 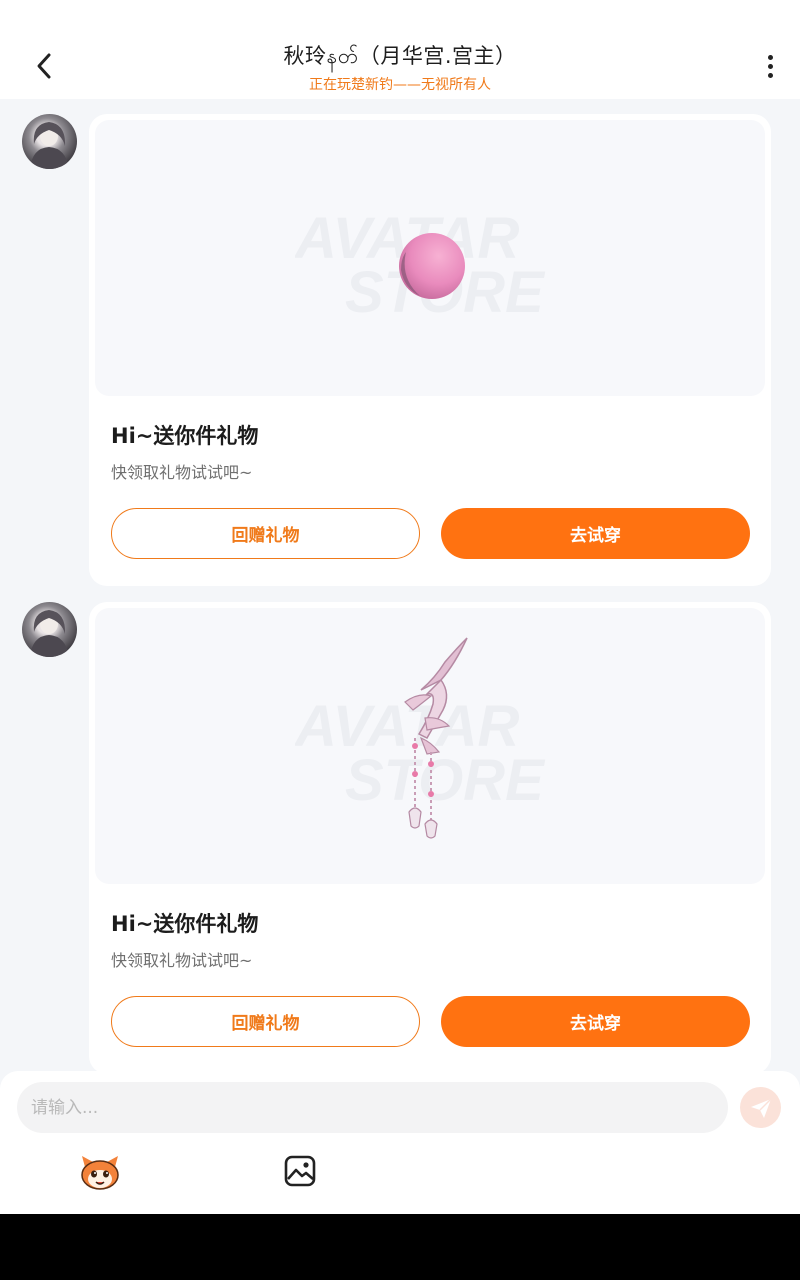 I want to click on emoji-button, so click(x=100, y=1172).